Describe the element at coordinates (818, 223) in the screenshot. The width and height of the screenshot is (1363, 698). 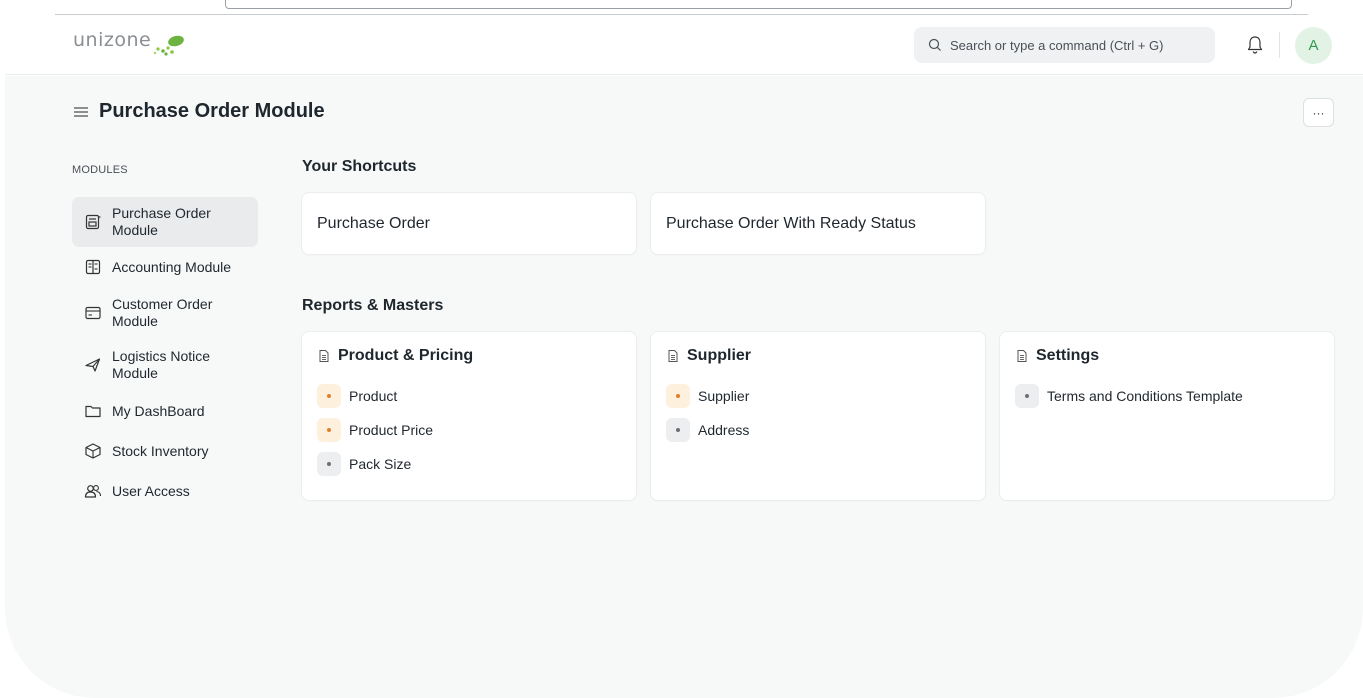
I see `shortcut-purchase-order-ready-status: Purchase Order With Ready Status` at that location.